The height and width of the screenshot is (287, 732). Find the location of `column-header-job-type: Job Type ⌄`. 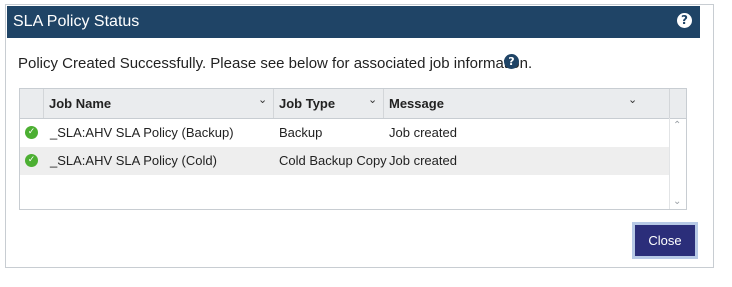

column-header-job-type: Job Type ⌄ is located at coordinates (328, 103).